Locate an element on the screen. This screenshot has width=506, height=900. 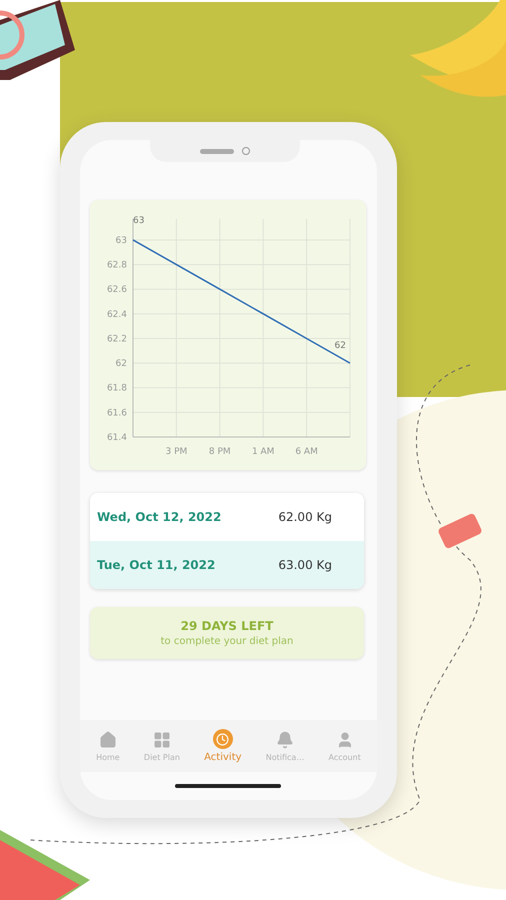
nav-tab: Diet Plan is located at coordinates (162, 746).